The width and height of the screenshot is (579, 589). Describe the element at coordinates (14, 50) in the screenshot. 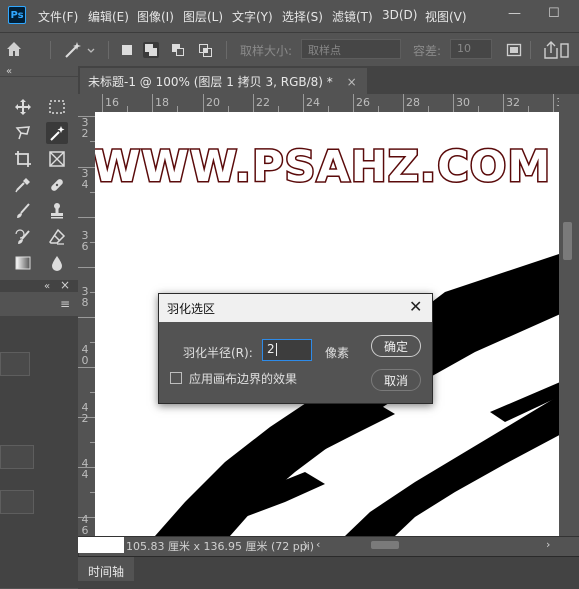

I see `home-icon` at that location.